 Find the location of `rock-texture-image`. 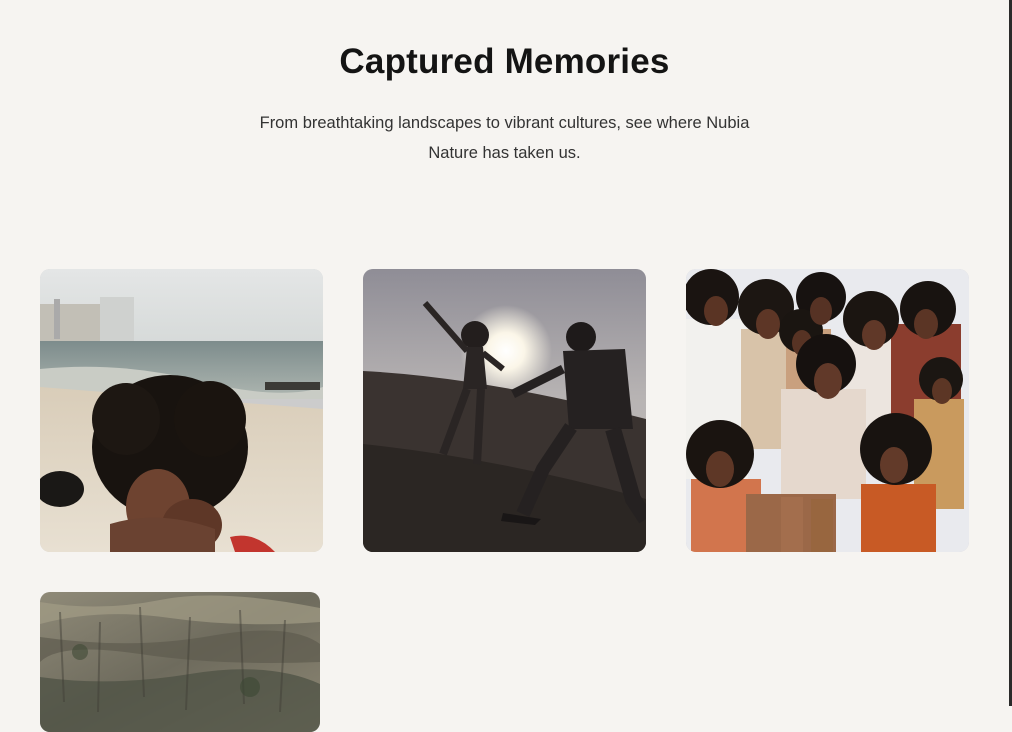

rock-texture-image is located at coordinates (180, 662).